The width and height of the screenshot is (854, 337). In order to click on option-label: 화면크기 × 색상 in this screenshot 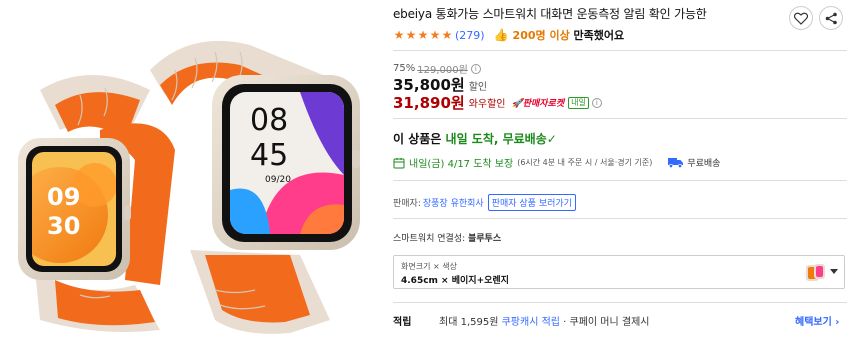, I will do `click(429, 266)`.